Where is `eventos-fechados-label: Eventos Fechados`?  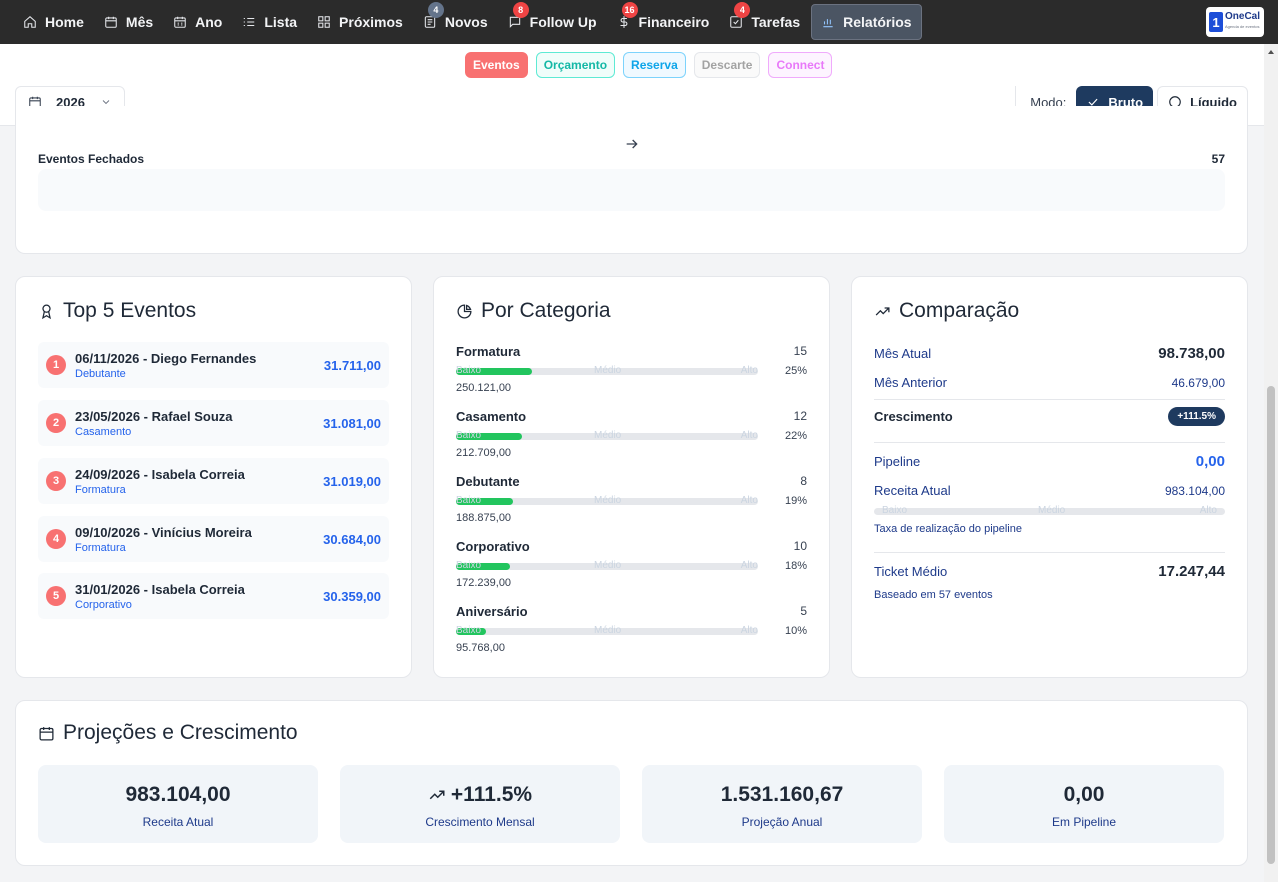 eventos-fechados-label: Eventos Fechados is located at coordinates (91, 159).